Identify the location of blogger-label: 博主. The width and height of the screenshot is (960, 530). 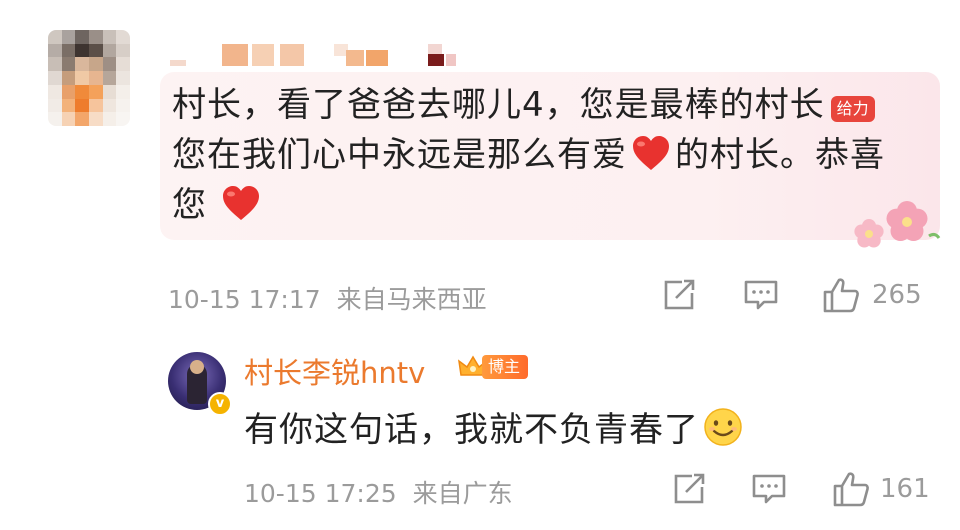
(505, 367).